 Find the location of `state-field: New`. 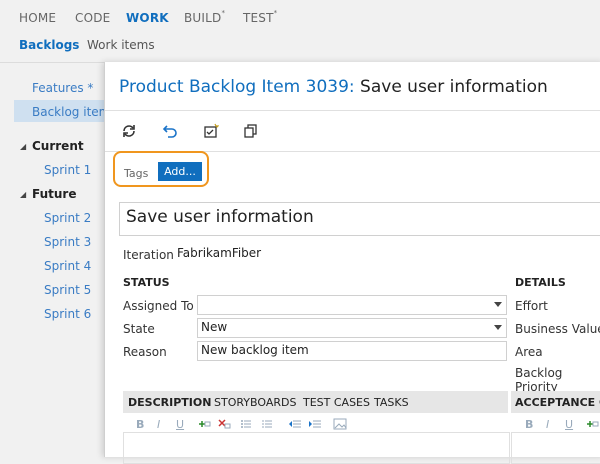

state-field: New is located at coordinates (352, 328).